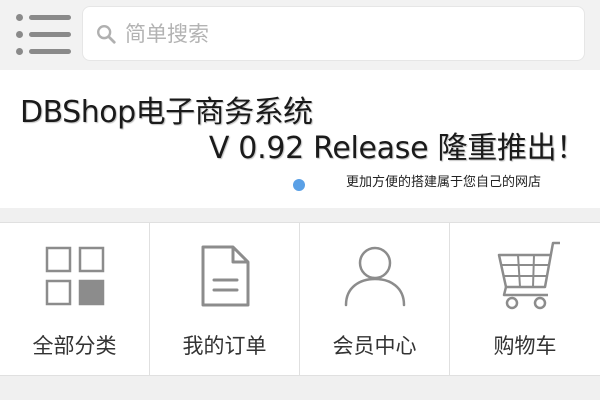  I want to click on nav-label: 会员中心, so click(374, 346).